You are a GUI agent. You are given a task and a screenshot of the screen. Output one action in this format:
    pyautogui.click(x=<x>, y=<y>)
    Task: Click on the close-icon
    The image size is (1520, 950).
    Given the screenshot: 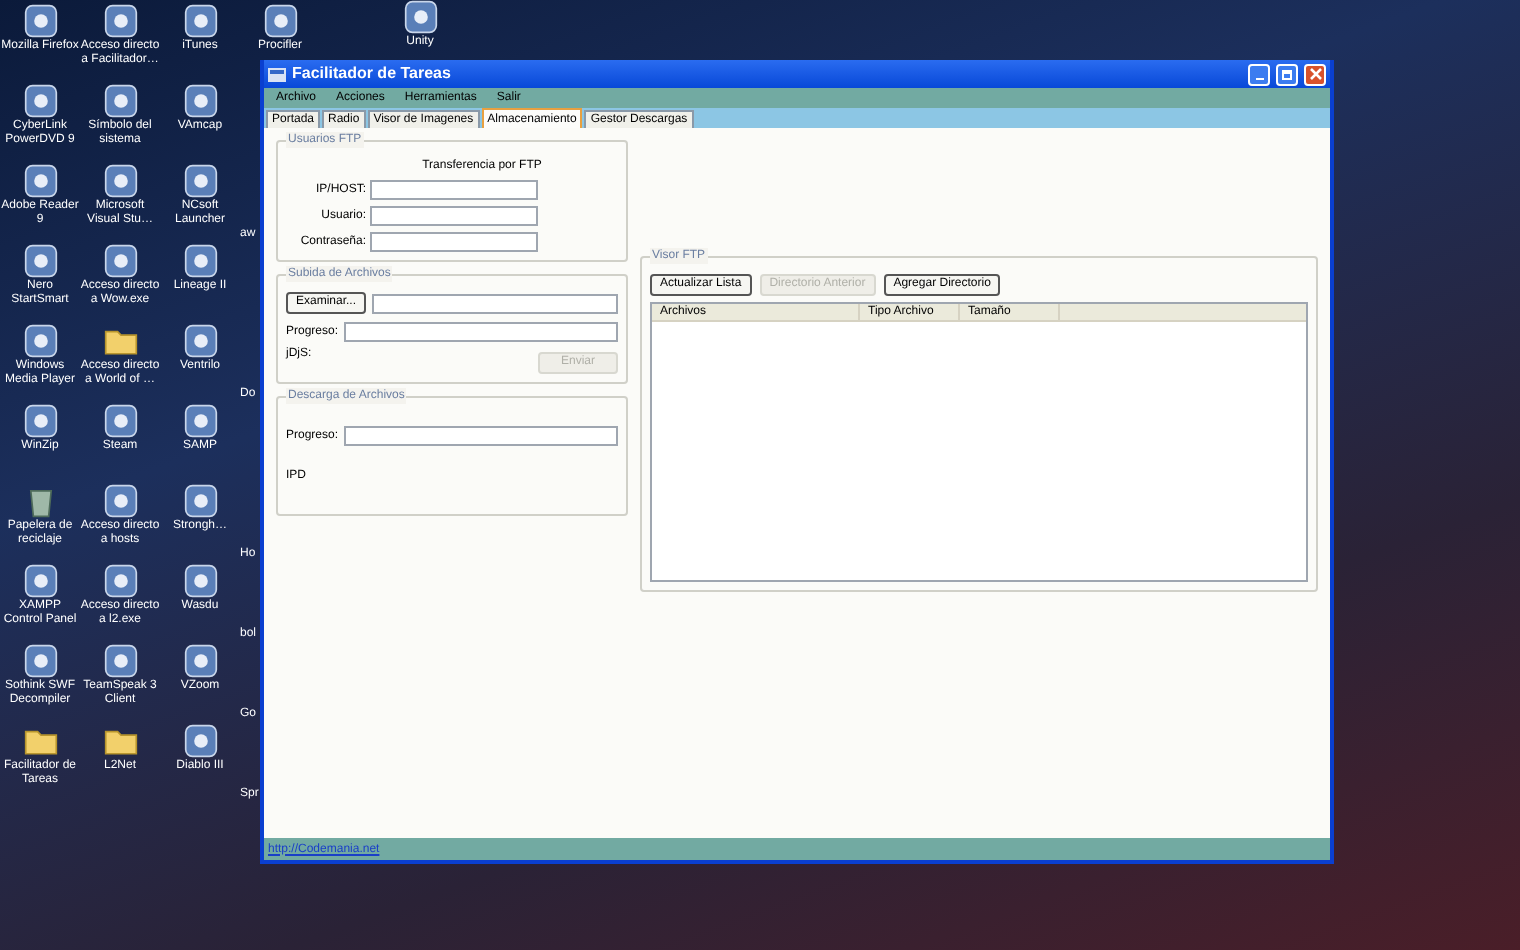 What is the action you would take?
    pyautogui.click(x=1315, y=74)
    